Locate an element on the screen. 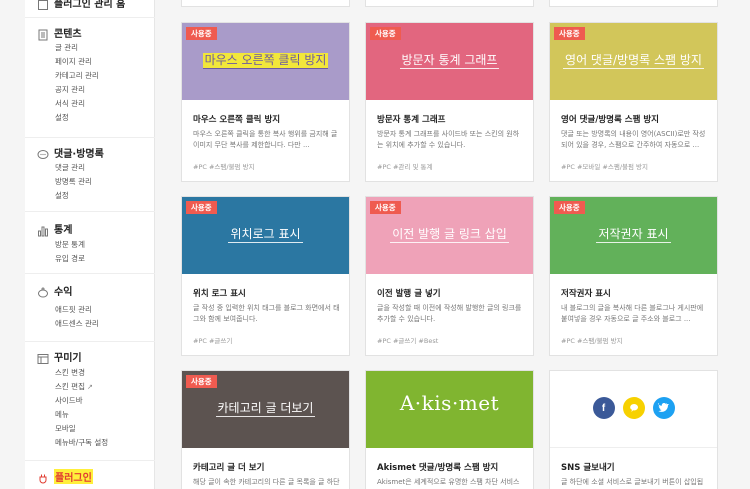 The height and width of the screenshot is (489, 750). sidebar-item-adsense: 애드센스 관리 is located at coordinates (77, 324).